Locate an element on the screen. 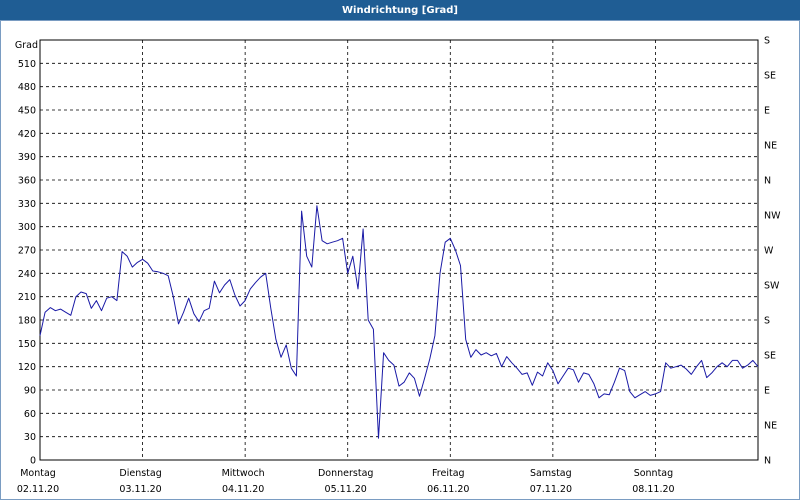 The height and width of the screenshot is (500, 800). x-tick-date: 07.11.20 is located at coordinates (551, 489).